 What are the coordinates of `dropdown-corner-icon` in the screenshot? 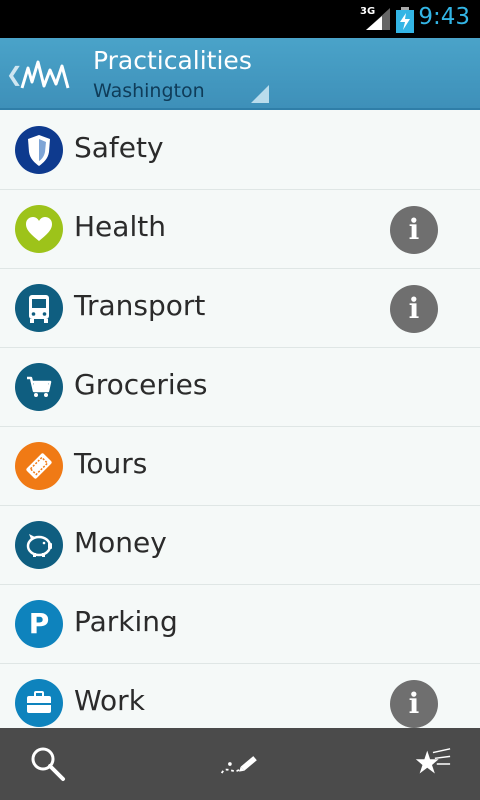 It's located at (260, 94).